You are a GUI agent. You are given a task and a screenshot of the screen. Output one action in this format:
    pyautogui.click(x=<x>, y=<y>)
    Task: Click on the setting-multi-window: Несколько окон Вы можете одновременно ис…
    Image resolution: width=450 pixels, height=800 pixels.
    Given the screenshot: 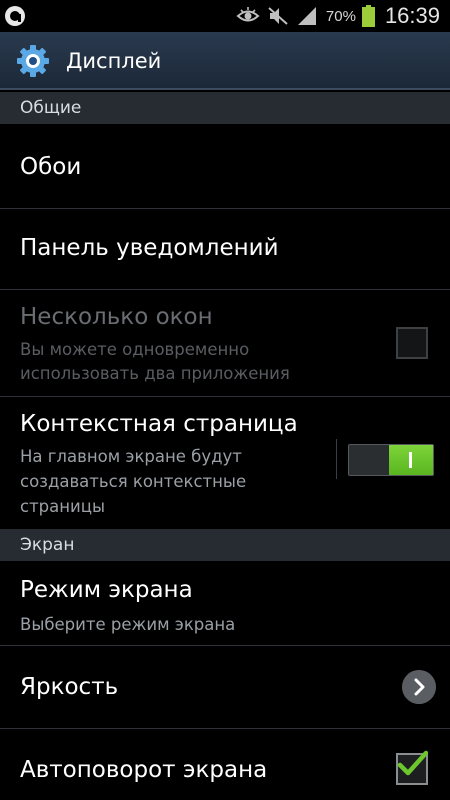 What is the action you would take?
    pyautogui.click(x=225, y=343)
    